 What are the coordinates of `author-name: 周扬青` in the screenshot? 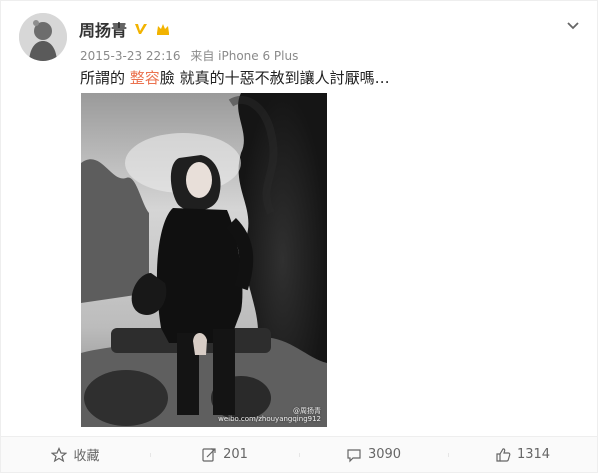 It's located at (103, 29).